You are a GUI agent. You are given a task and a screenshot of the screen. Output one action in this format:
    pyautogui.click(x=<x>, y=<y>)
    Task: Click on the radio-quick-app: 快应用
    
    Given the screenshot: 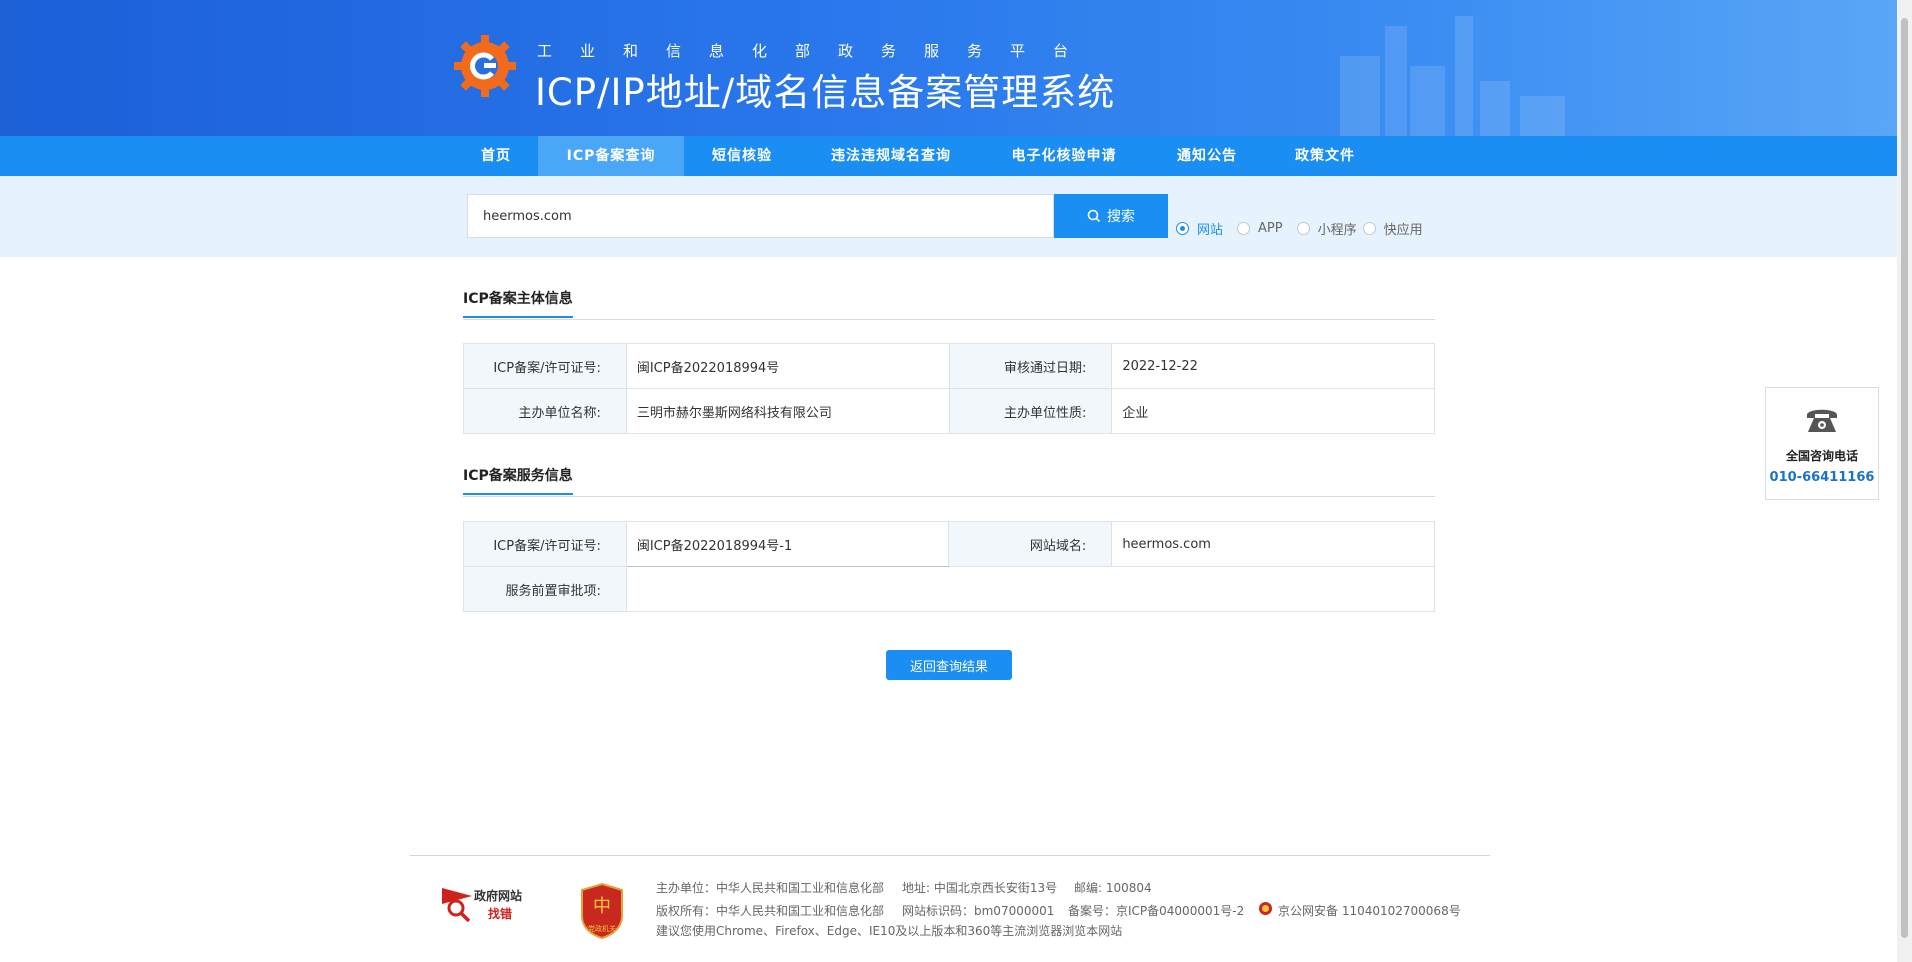 What is the action you would take?
    pyautogui.click(x=1392, y=228)
    